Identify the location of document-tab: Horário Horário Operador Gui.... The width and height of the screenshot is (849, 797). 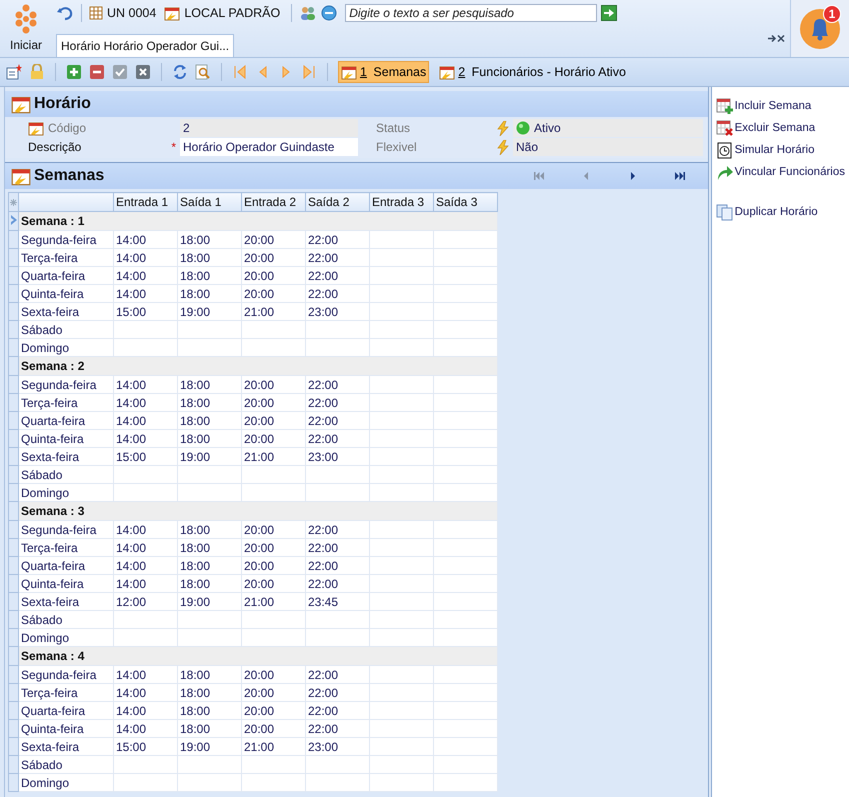
(145, 45).